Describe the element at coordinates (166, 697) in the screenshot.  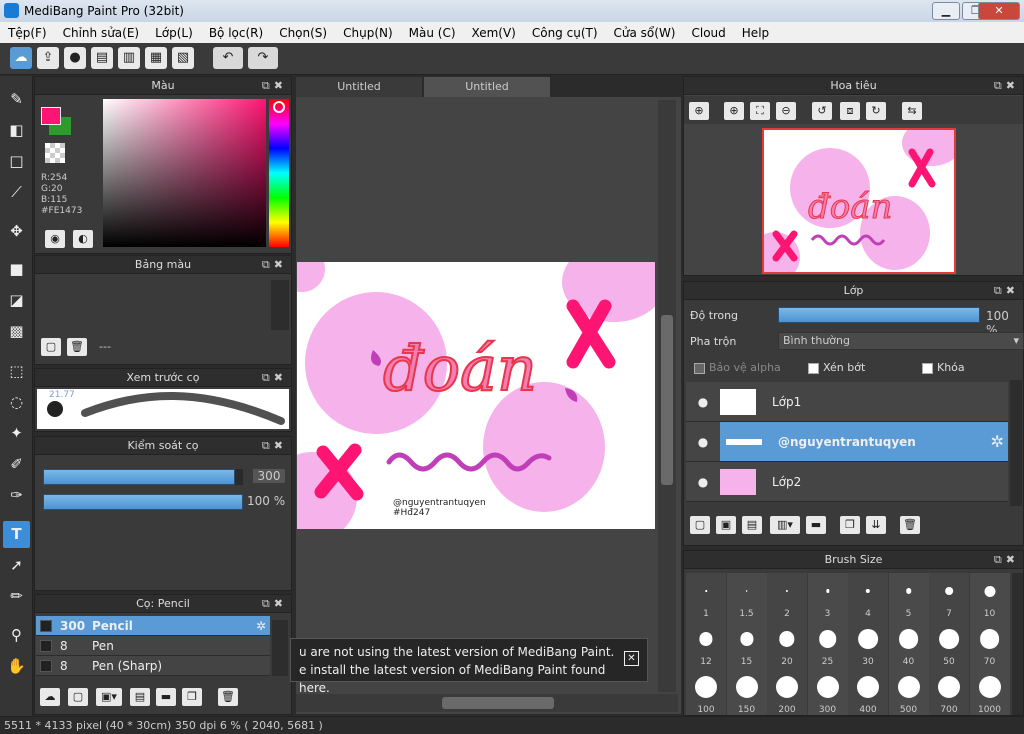
I see `brush-folder-icon: ▬` at that location.